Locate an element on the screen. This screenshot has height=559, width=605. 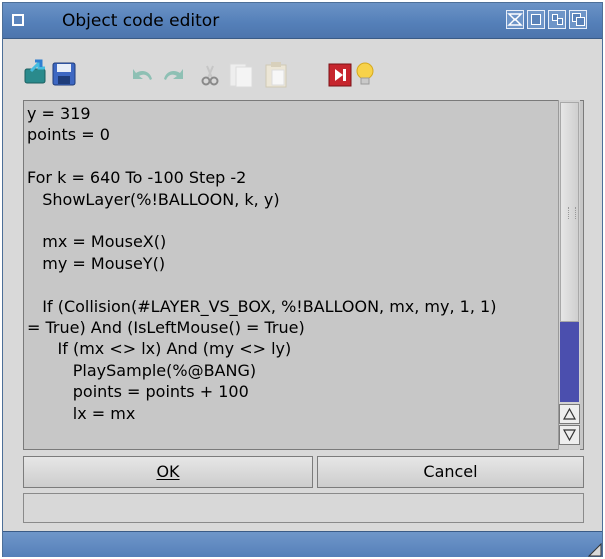
iconify-icon is located at coordinates (557, 19).